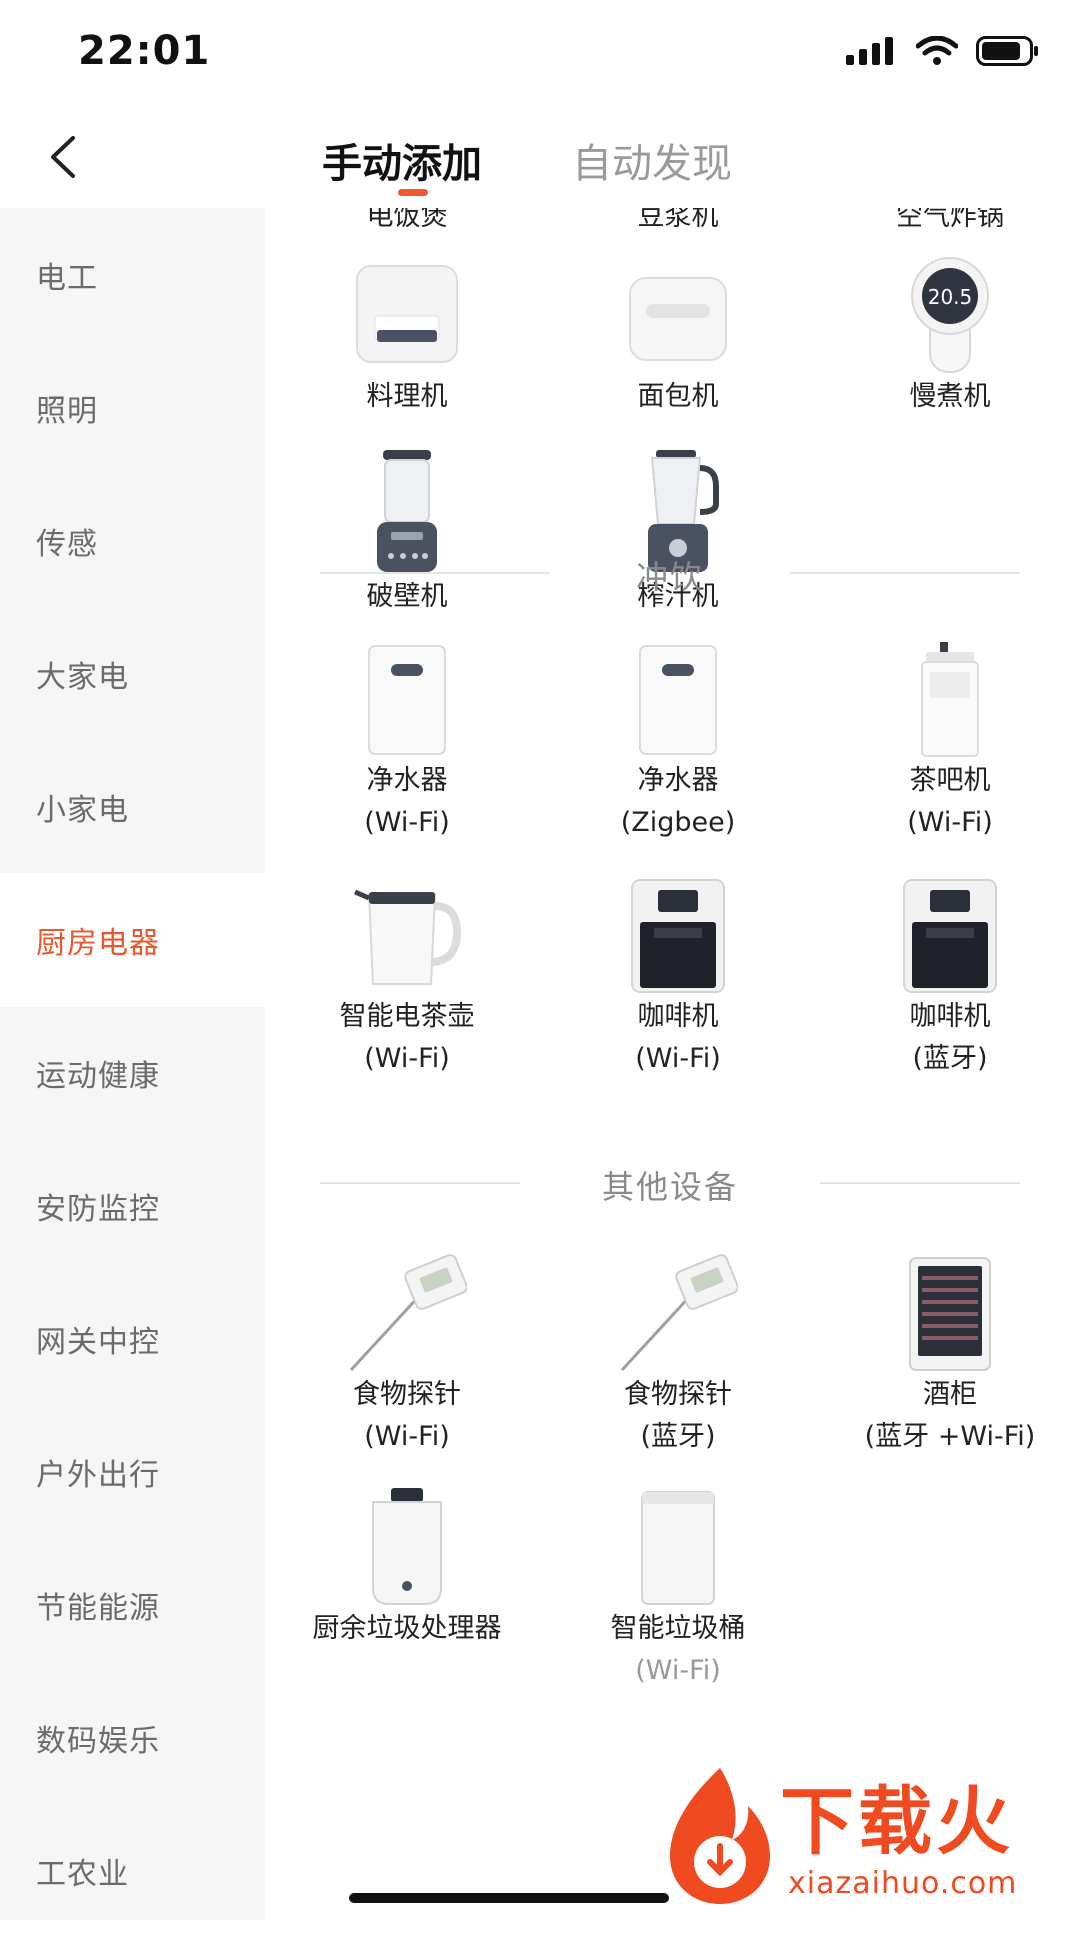  I want to click on status-icons, so click(943, 51).